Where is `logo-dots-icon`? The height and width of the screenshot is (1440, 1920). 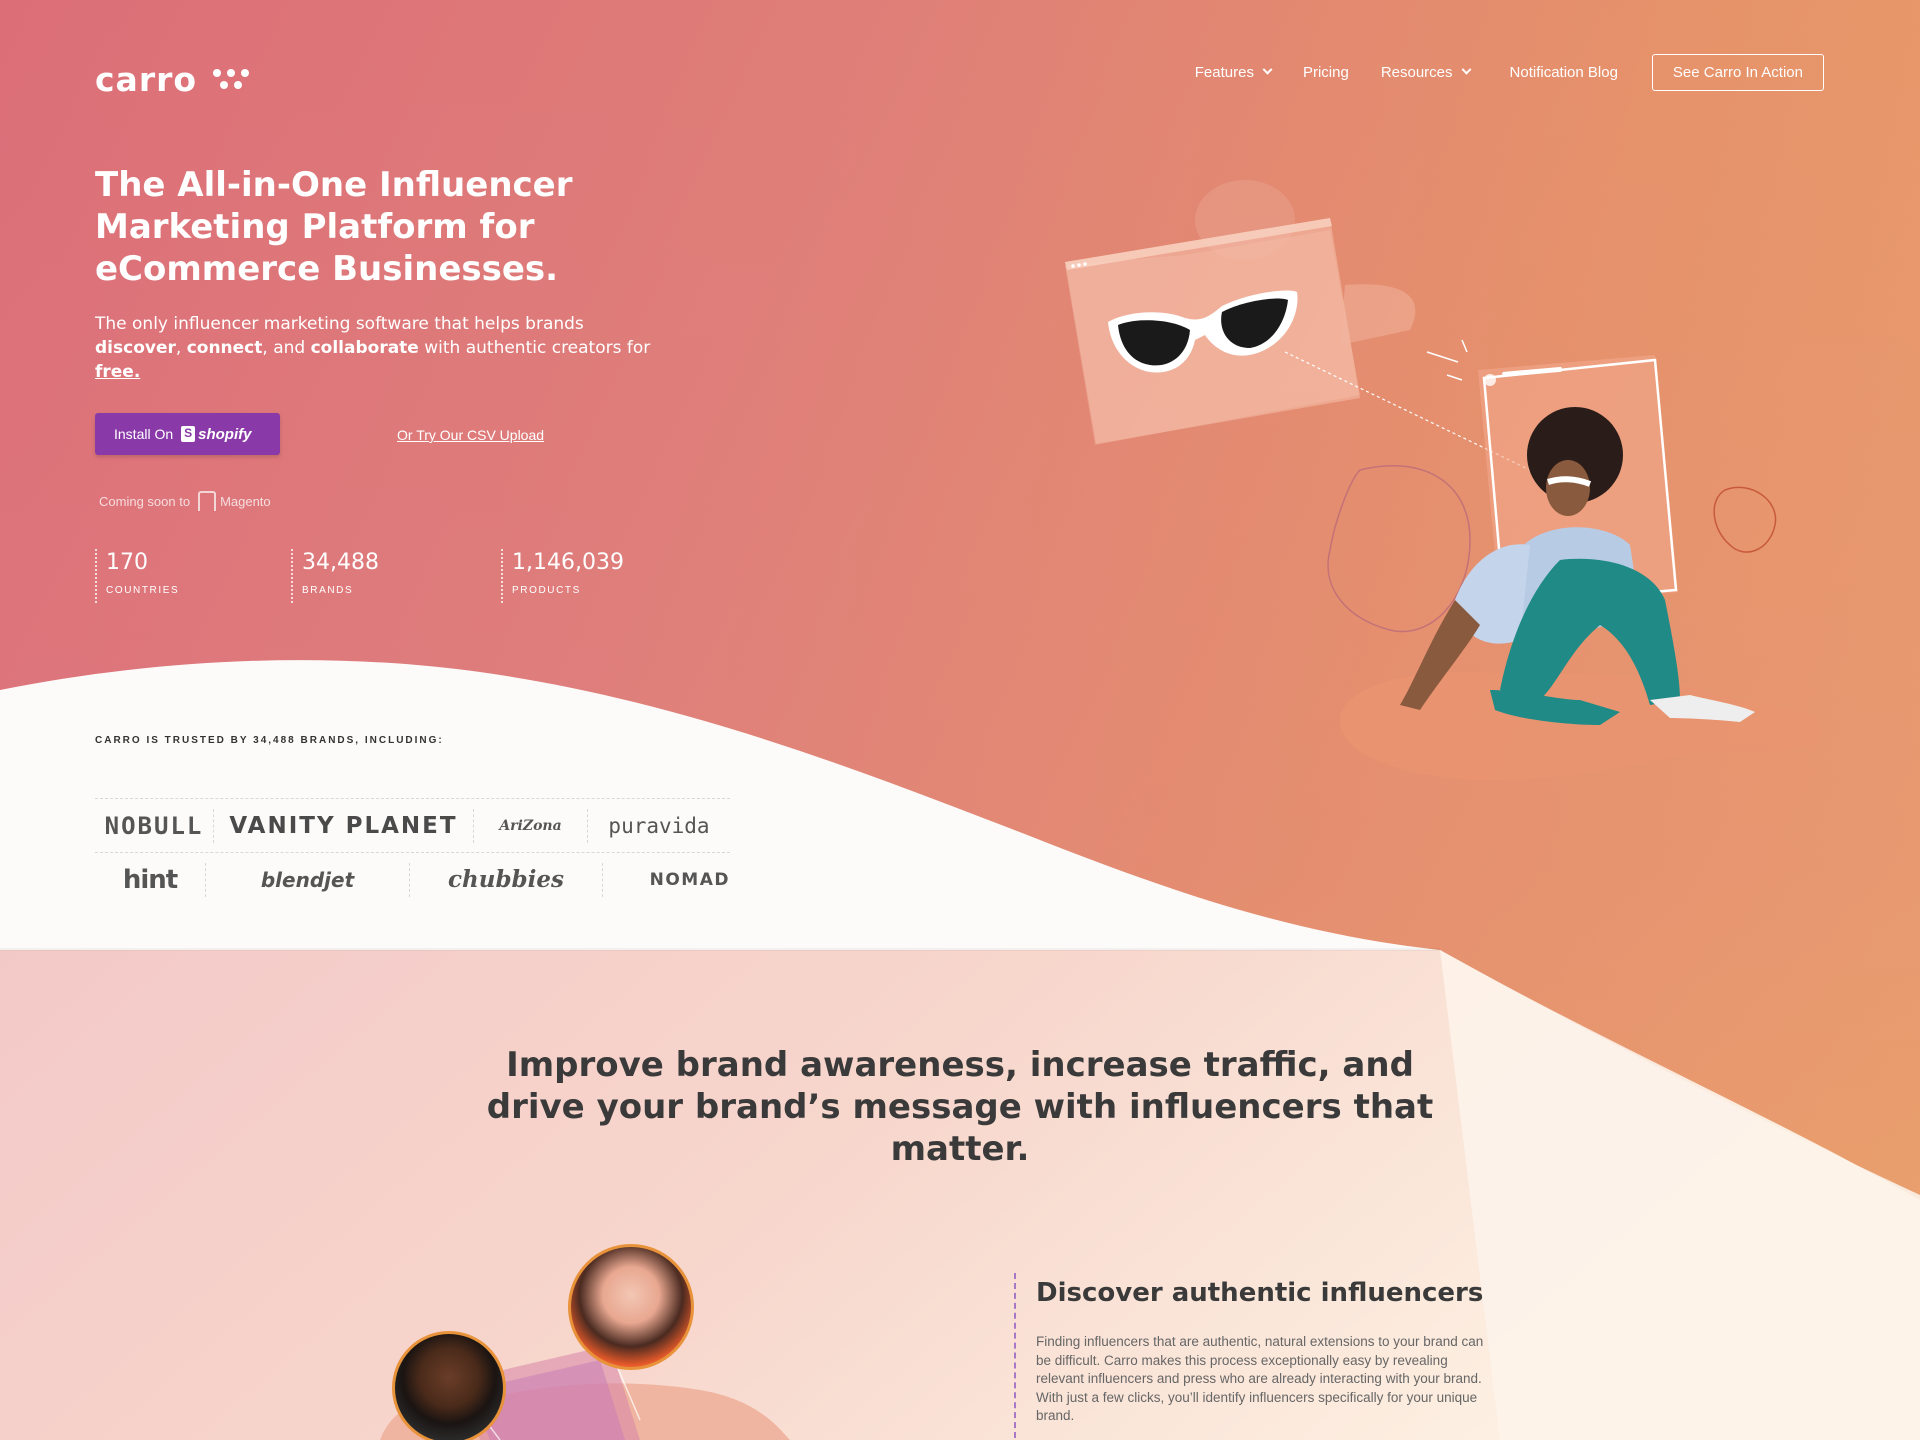 logo-dots-icon is located at coordinates (233, 80).